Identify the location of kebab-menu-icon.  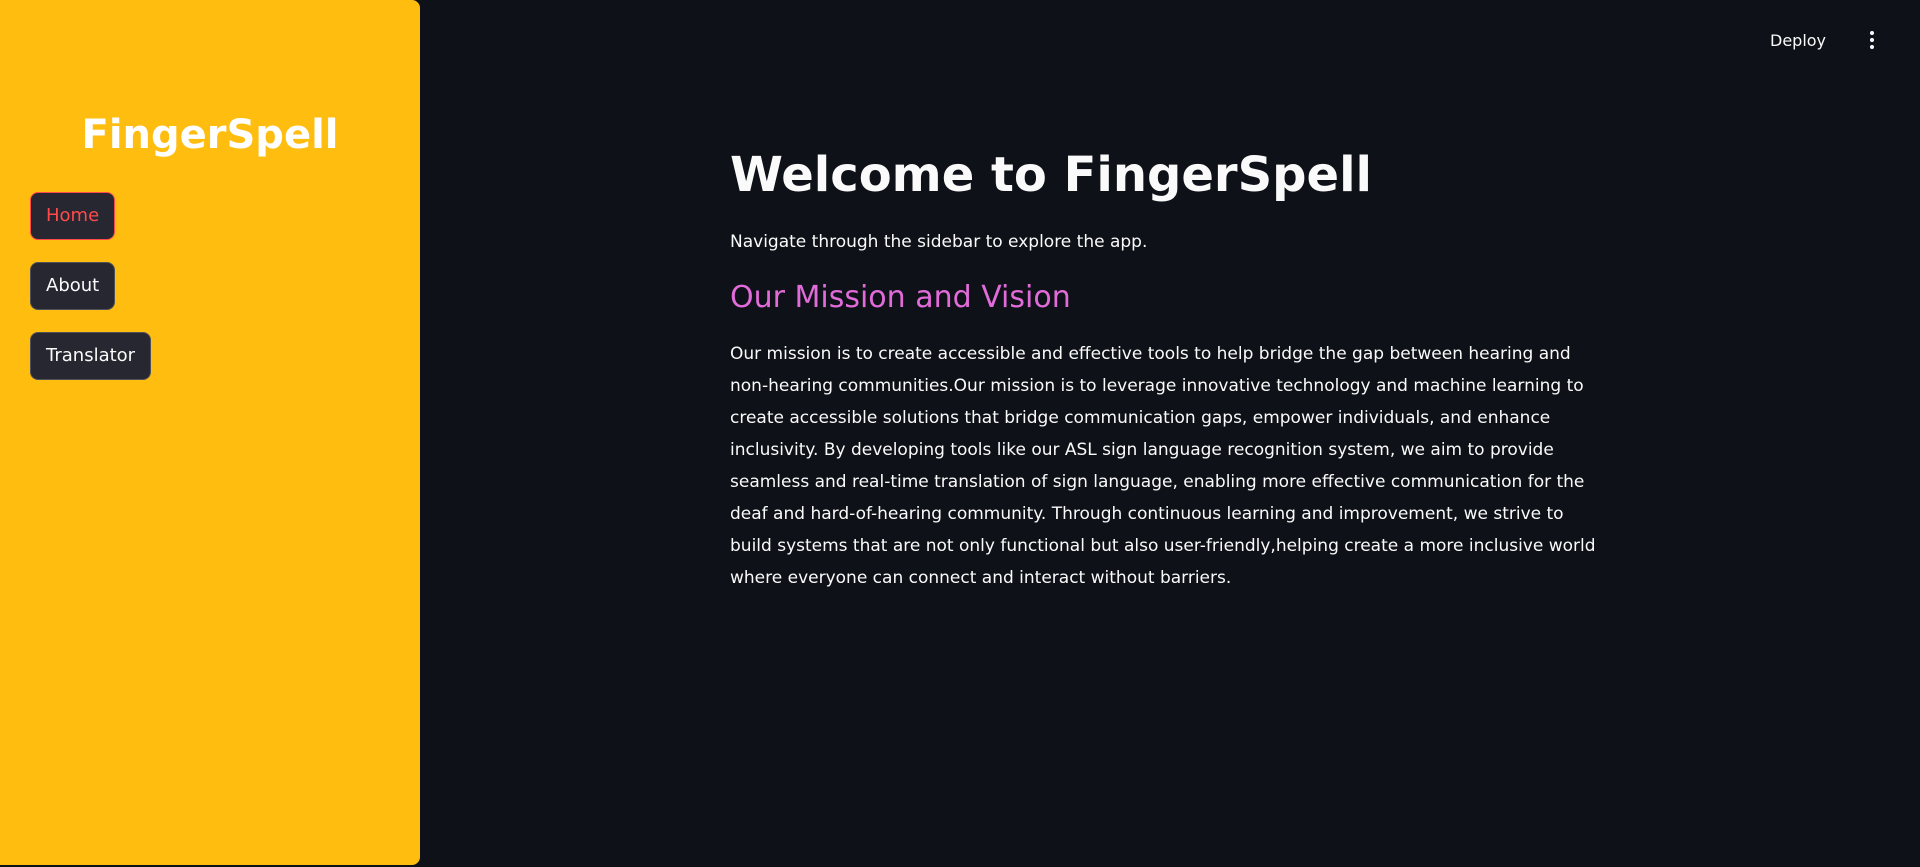
(1872, 41).